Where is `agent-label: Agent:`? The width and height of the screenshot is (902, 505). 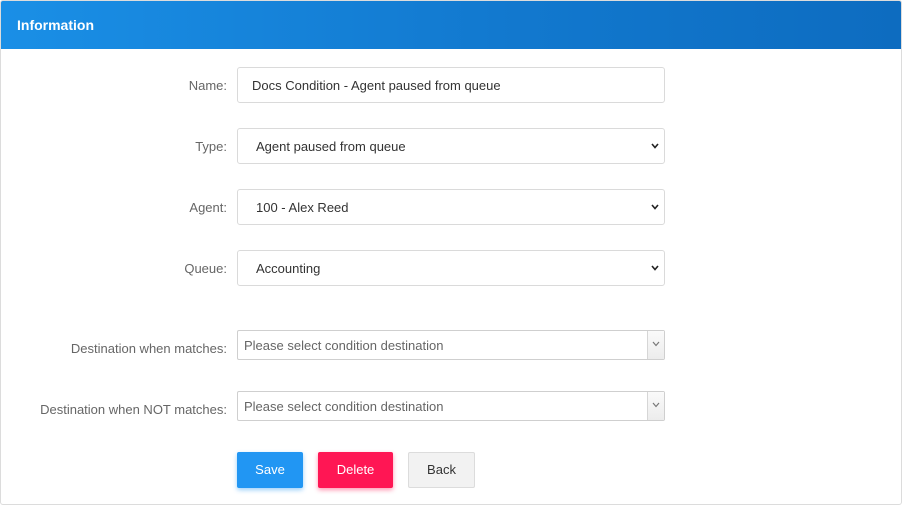
agent-label: Agent: is located at coordinates (208, 207).